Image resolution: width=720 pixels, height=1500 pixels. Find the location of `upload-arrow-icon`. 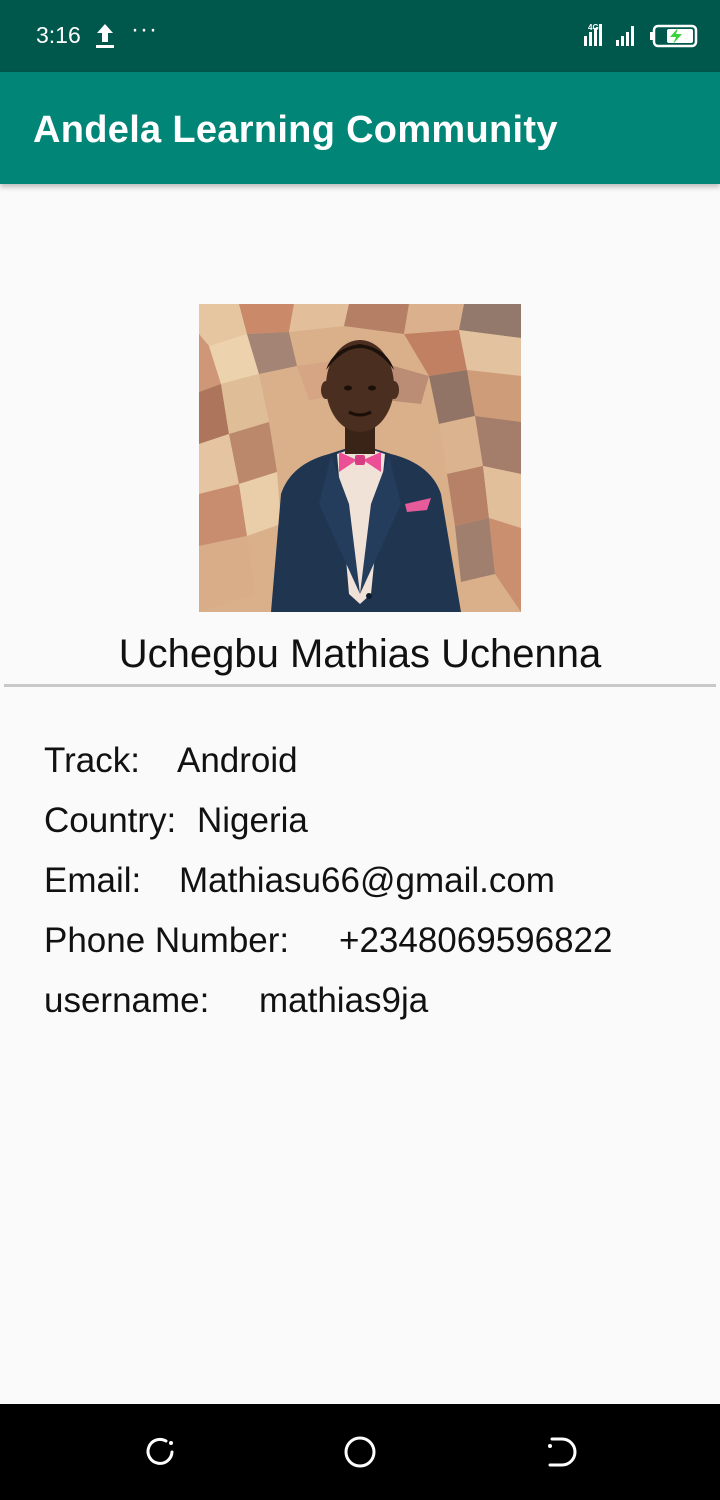

upload-arrow-icon is located at coordinates (105, 36).